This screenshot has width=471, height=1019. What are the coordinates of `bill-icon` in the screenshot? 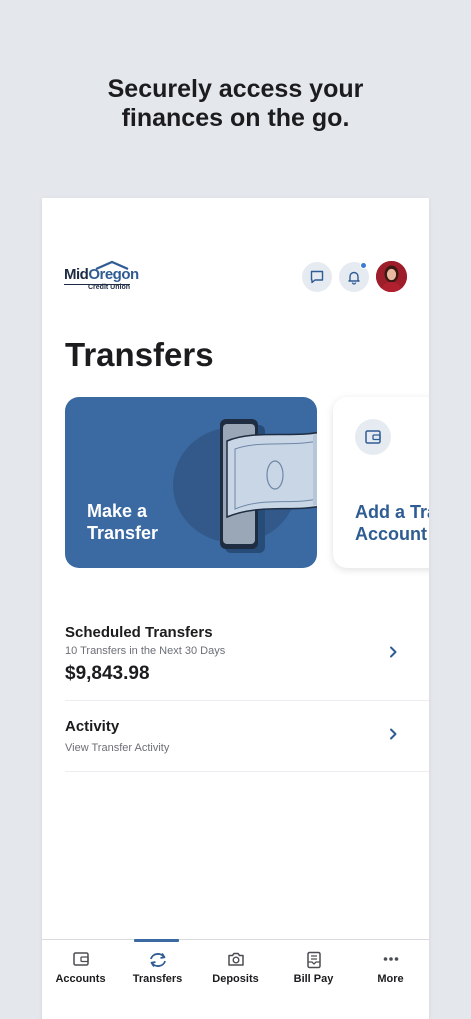 It's located at (313, 960).